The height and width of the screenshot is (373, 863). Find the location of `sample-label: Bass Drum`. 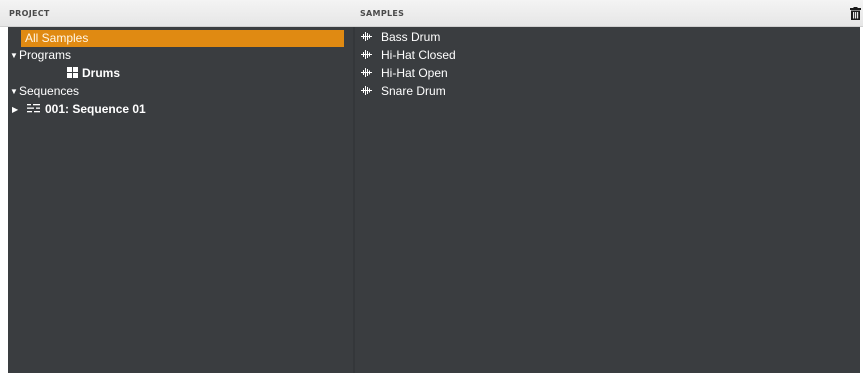

sample-label: Bass Drum is located at coordinates (411, 37).